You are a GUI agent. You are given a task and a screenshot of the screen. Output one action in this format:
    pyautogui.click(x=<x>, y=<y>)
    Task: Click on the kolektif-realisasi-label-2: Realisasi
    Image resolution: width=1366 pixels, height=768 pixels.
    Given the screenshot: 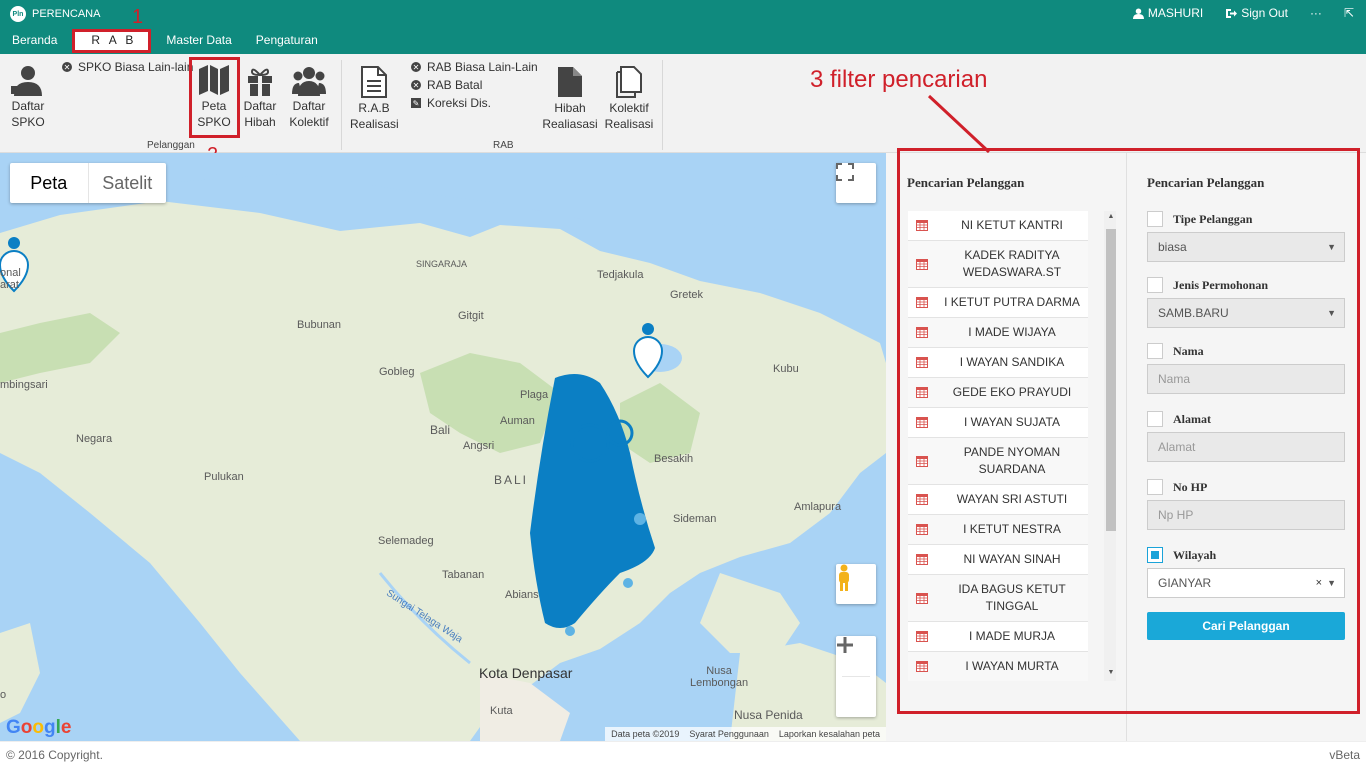 What is the action you would take?
    pyautogui.click(x=629, y=124)
    